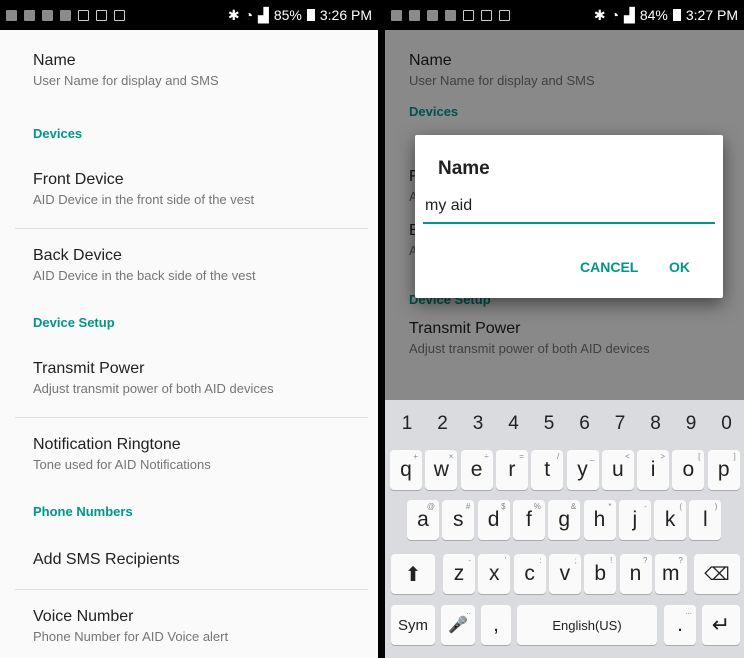 This screenshot has height=658, width=744. I want to click on pref-summary: AID Device in the front side of the vest, so click(144, 199).